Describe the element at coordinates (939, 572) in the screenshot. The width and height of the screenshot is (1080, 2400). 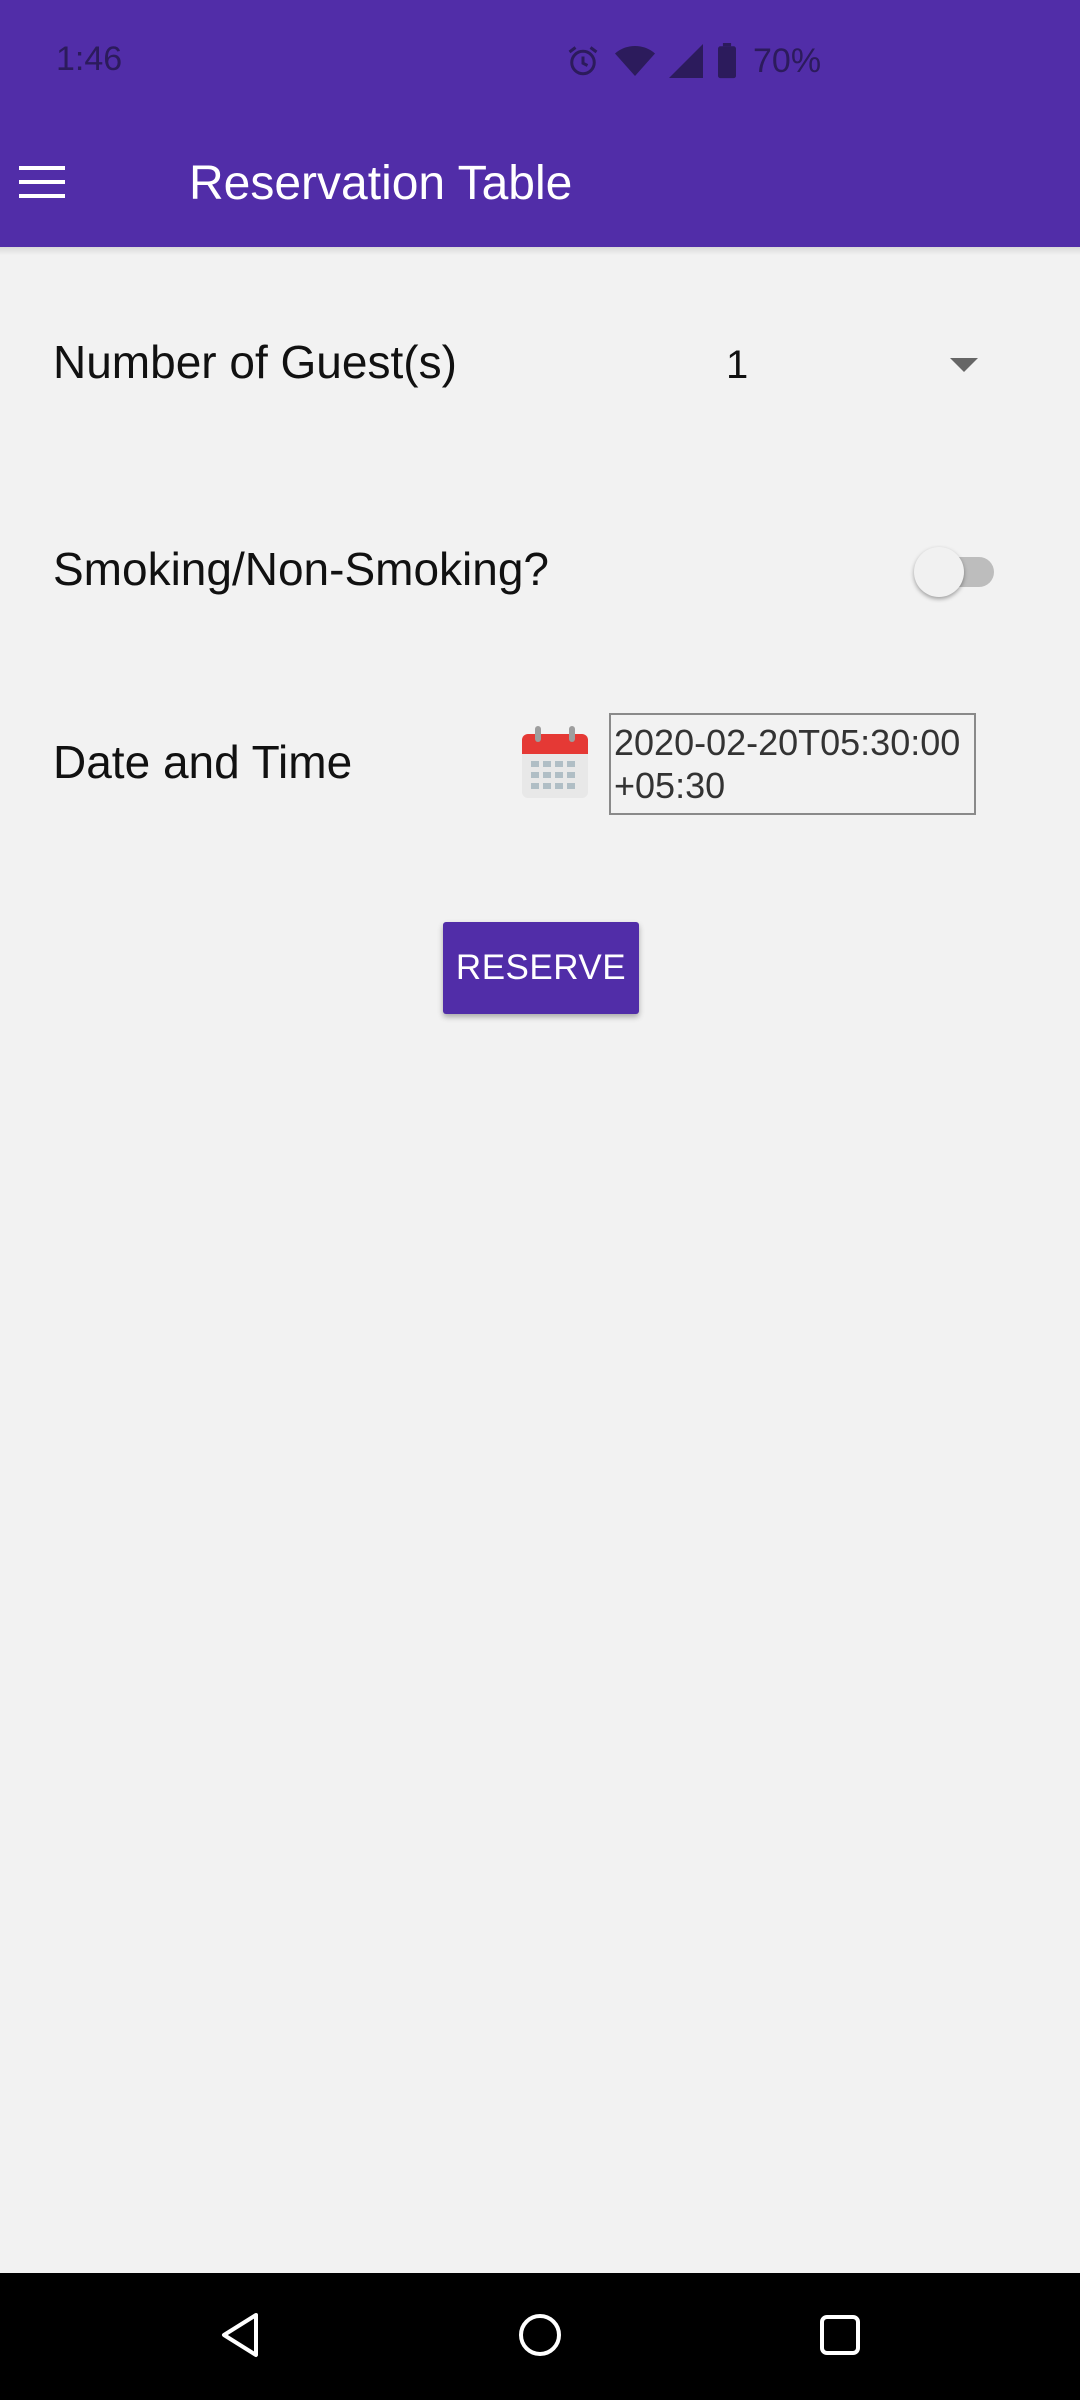
I see `toggle-thumb` at that location.